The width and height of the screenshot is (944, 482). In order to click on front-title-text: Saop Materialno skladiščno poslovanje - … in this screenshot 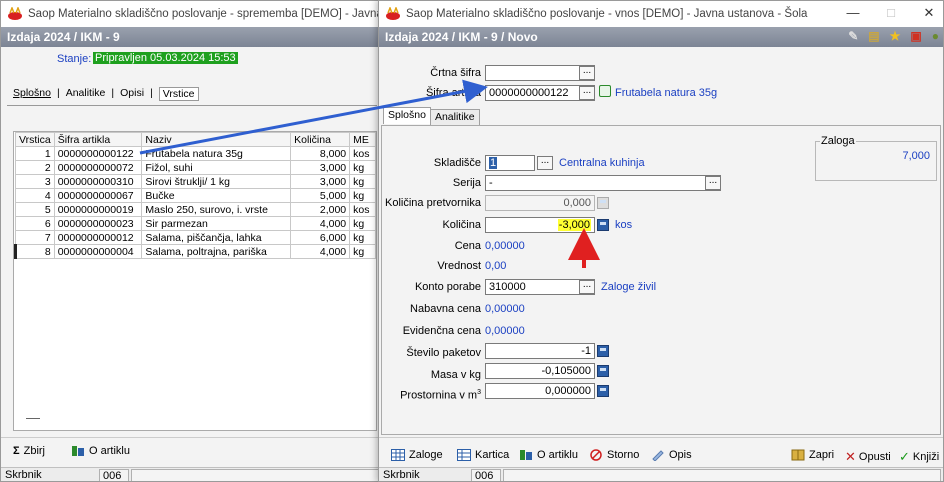, I will do `click(607, 14)`.